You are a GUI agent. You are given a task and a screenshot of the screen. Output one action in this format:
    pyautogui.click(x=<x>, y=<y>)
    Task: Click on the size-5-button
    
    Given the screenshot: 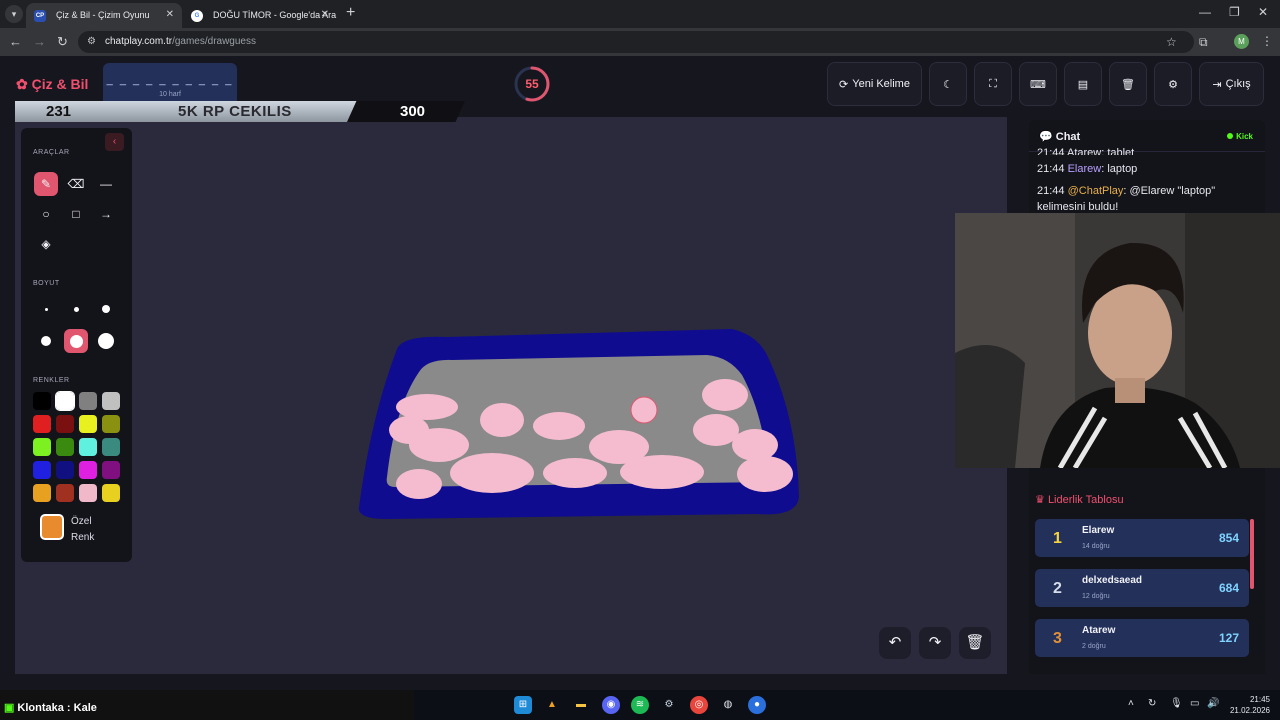 What is the action you would take?
    pyautogui.click(x=76, y=341)
    